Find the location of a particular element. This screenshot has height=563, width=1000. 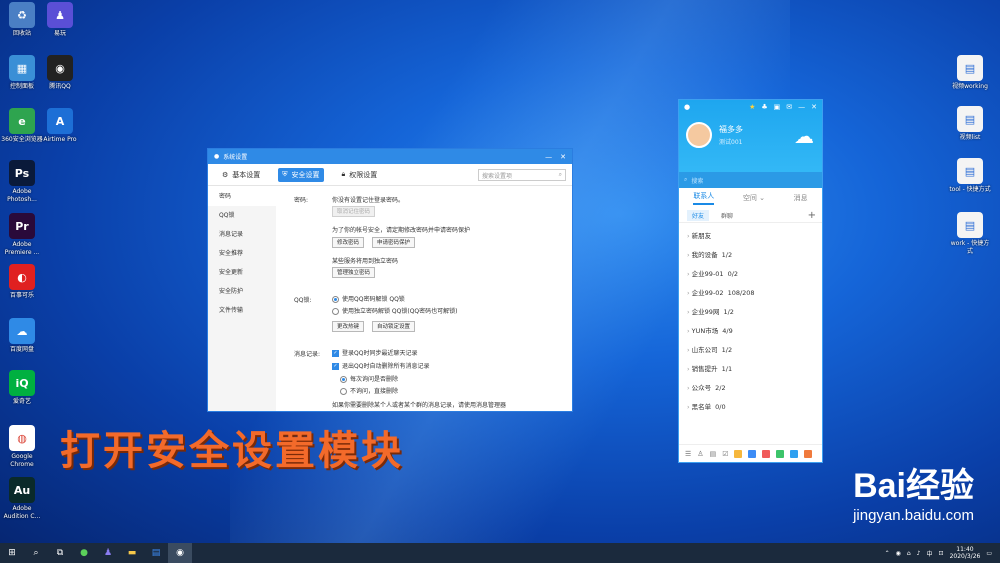

msg-option-1: ✓ 登录QQ时同步最近聊天记录 is located at coordinates (374, 352).